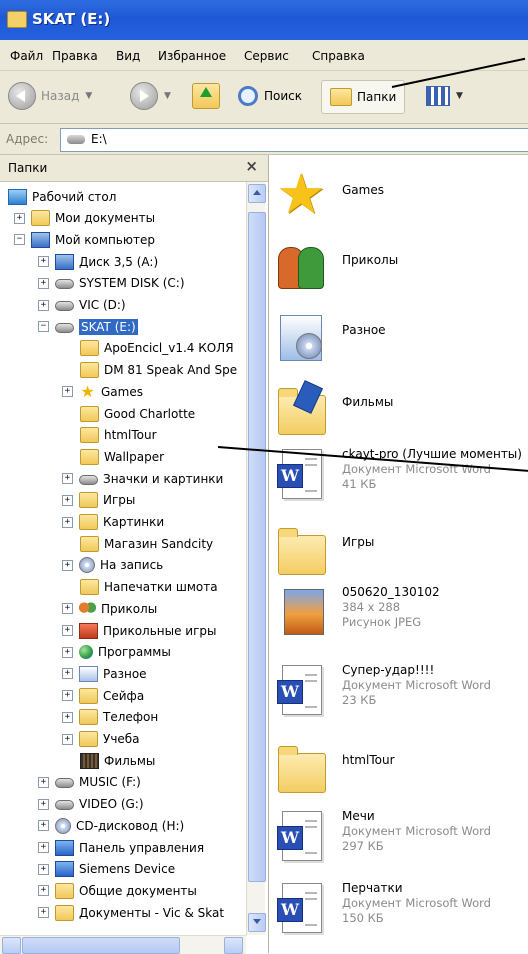 Image resolution: width=528 pixels, height=954 pixels. What do you see at coordinates (131, 912) in the screenshot?
I see `tree-item: + Документы - Vic & Skat` at bounding box center [131, 912].